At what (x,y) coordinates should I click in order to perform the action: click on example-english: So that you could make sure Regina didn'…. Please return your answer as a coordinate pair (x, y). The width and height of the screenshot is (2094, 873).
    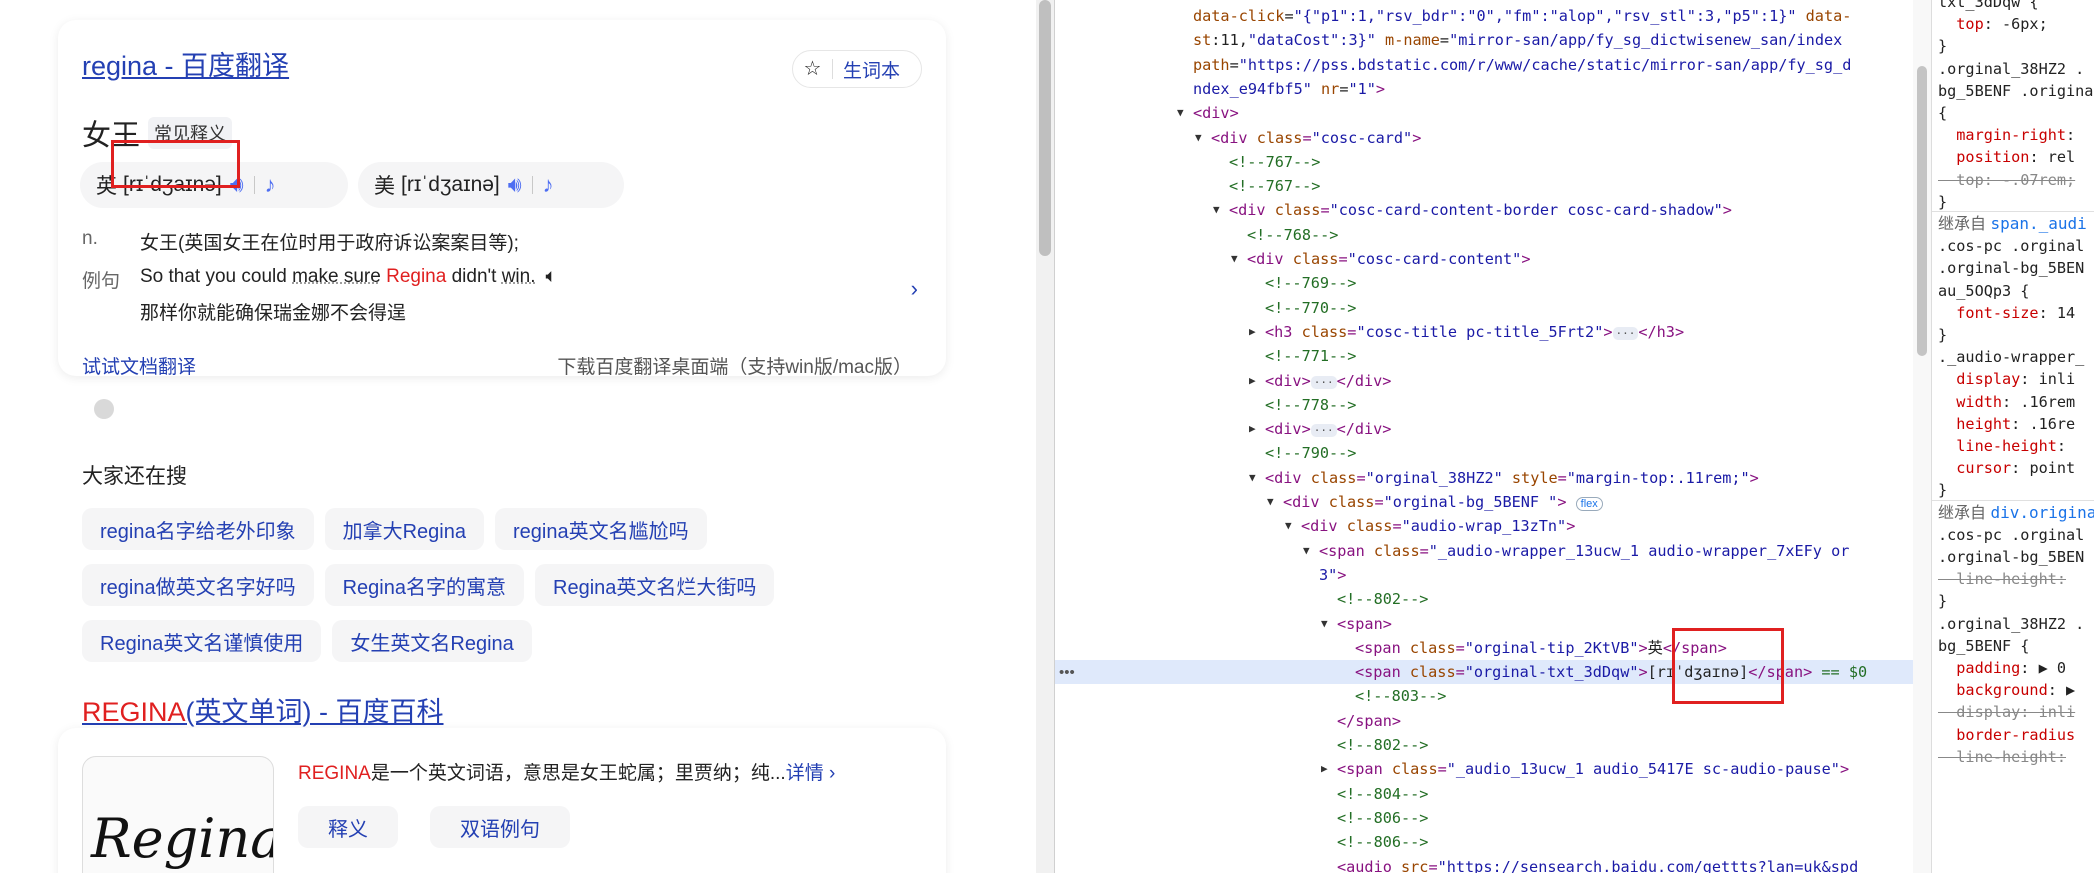
    Looking at the image, I should click on (338, 279).